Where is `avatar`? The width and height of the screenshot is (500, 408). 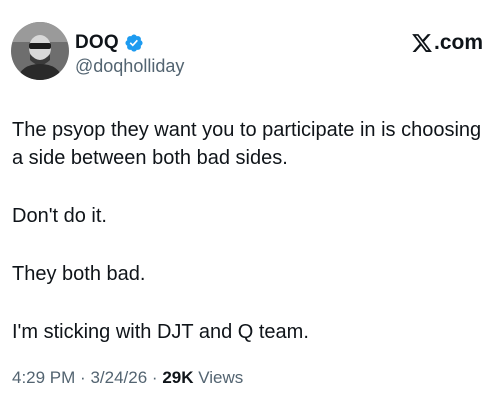 avatar is located at coordinates (40, 51).